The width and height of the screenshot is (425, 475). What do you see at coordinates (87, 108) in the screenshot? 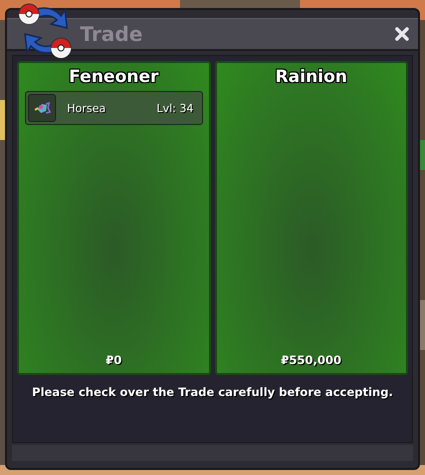
I see `item-name: Horsea` at bounding box center [87, 108].